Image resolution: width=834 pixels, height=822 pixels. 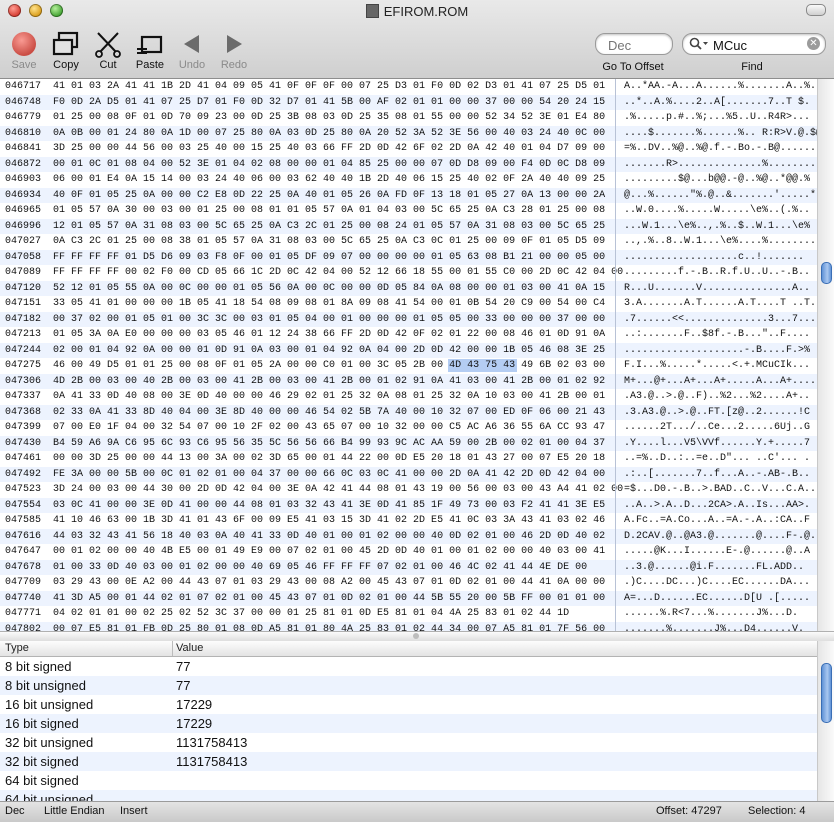 What do you see at coordinates (717, 180) in the screenshot?
I see `hex-row-ascii: .........$@...b@@.-@..%@..*@@.%` at bounding box center [717, 180].